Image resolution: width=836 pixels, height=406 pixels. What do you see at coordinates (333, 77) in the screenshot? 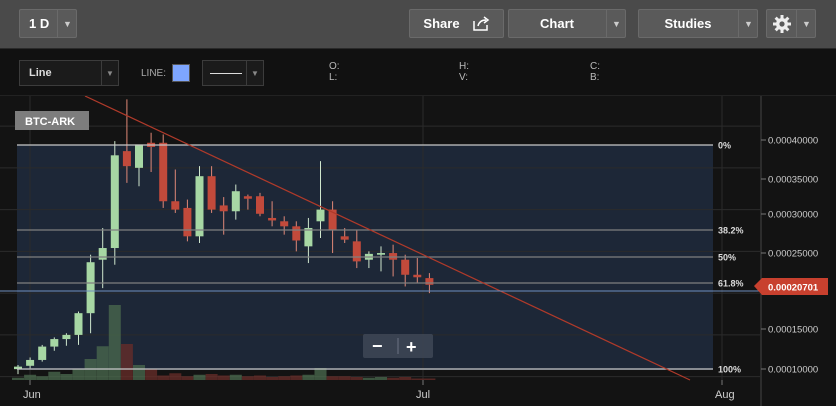
I see `low-label: L:` at bounding box center [333, 77].